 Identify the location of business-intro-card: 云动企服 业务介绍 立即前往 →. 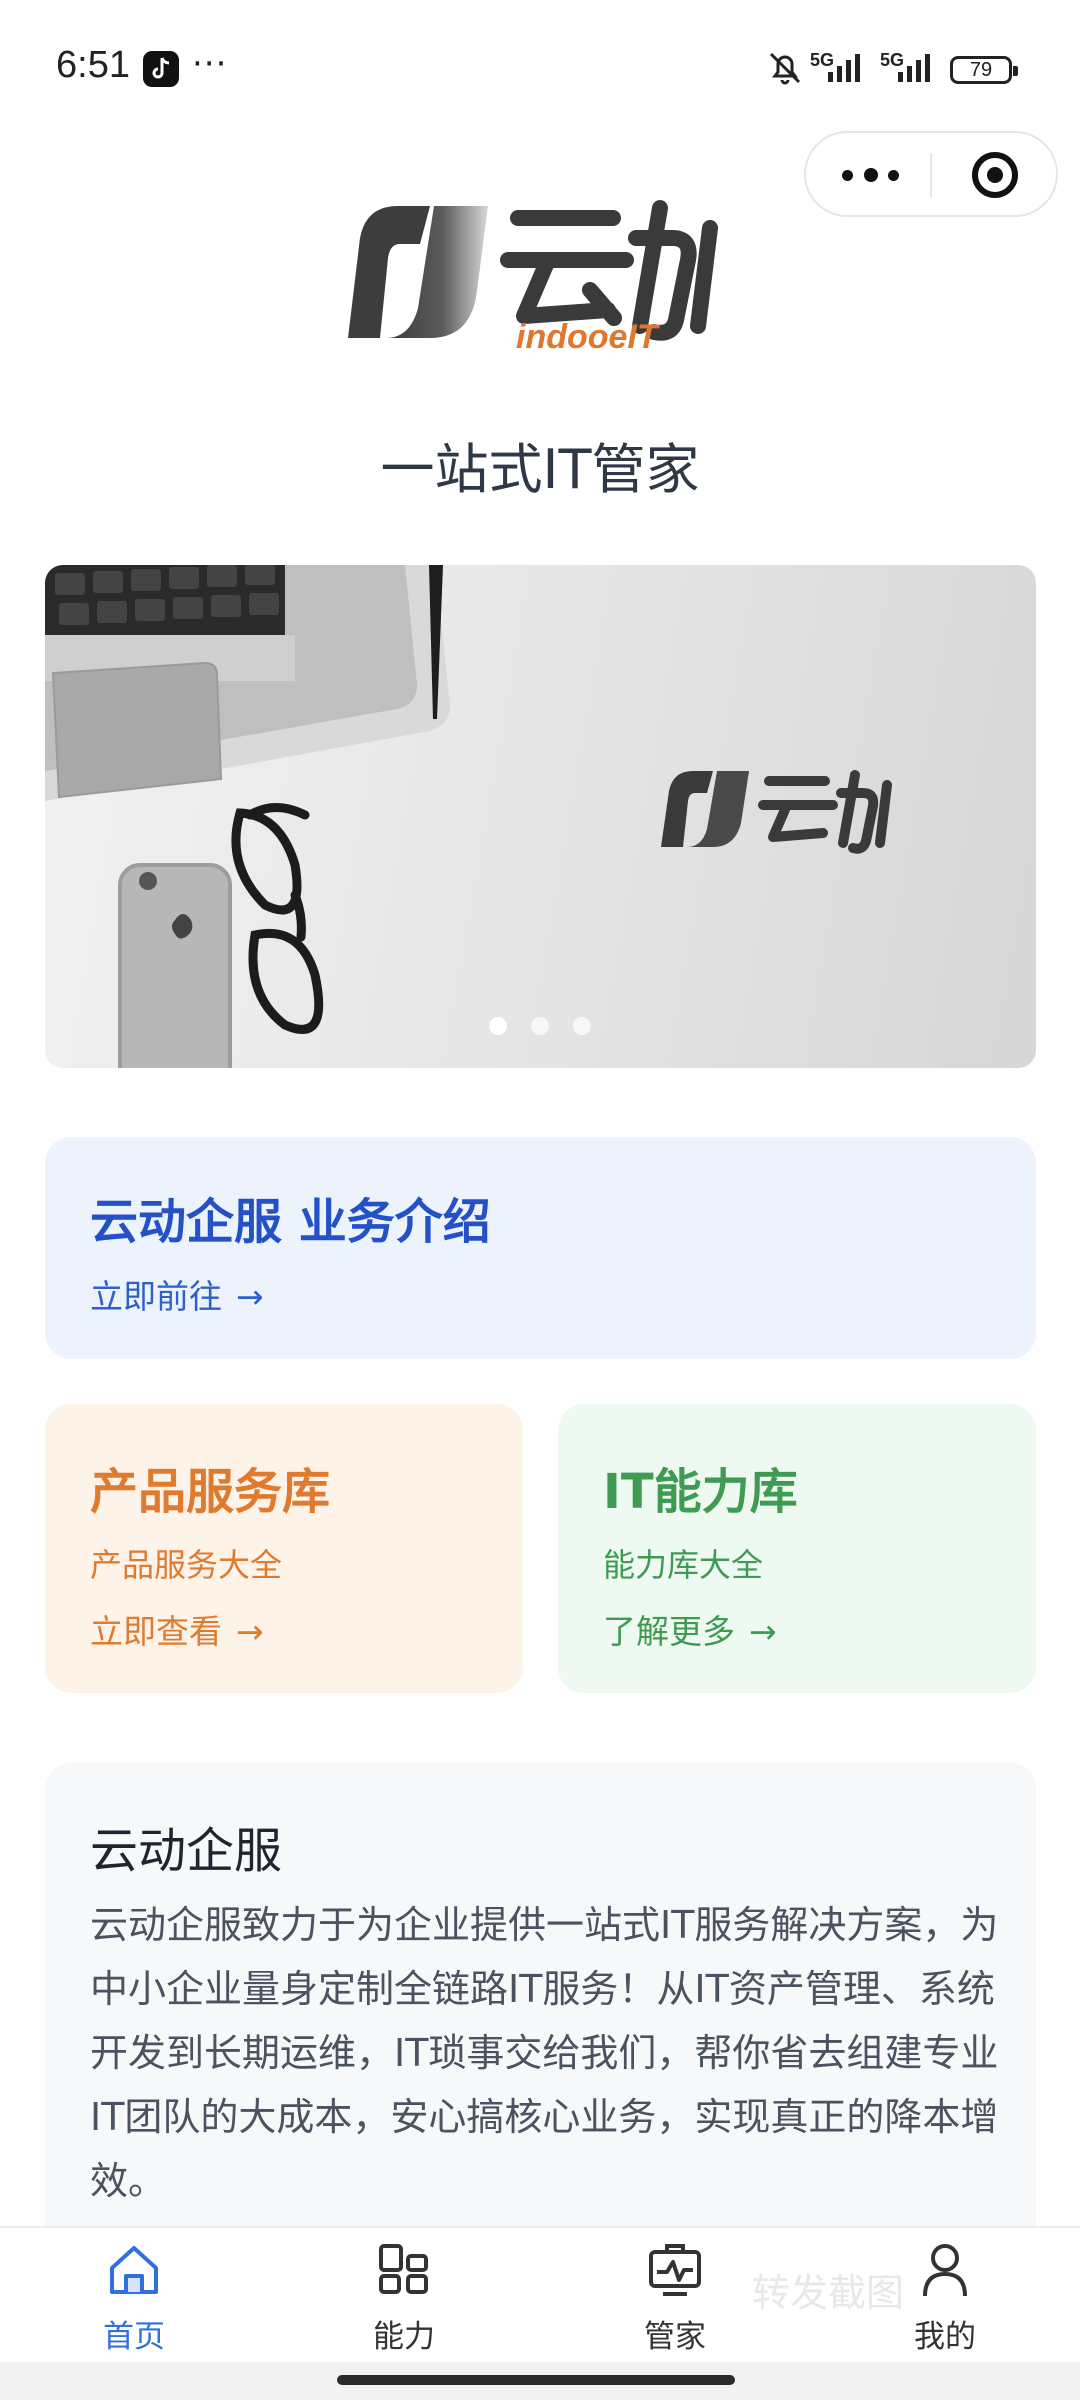
(540, 1248).